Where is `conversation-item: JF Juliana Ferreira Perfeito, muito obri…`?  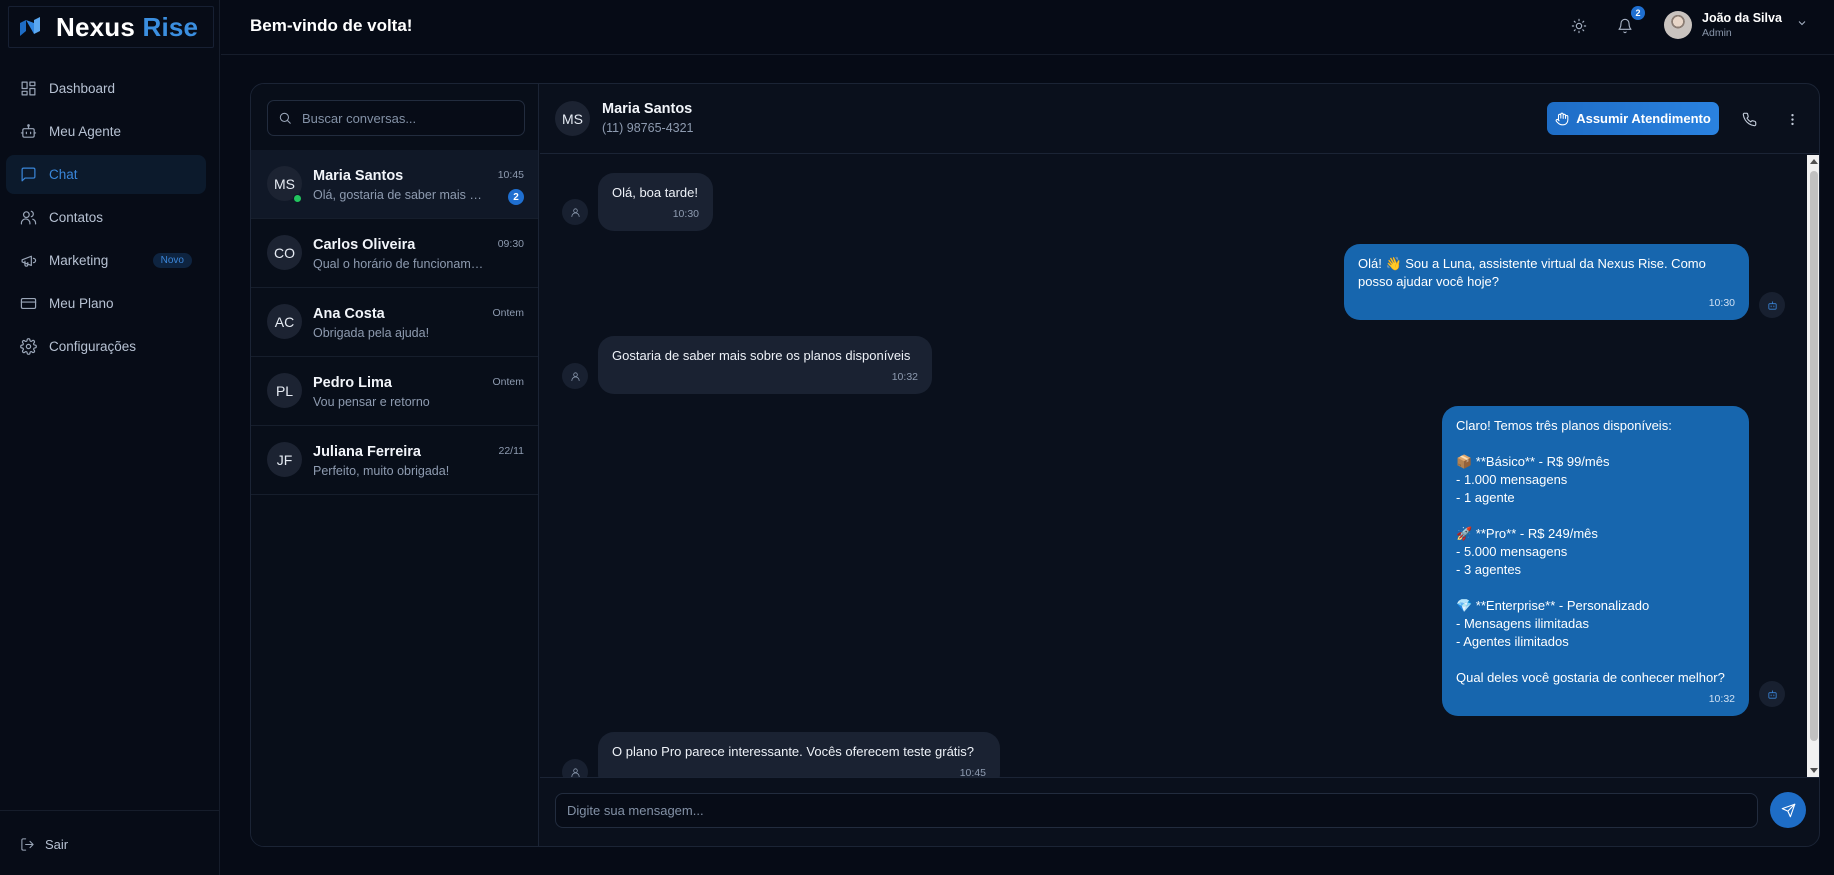
conversation-item: JF Juliana Ferreira Perfeito, muito obri… is located at coordinates (394, 460).